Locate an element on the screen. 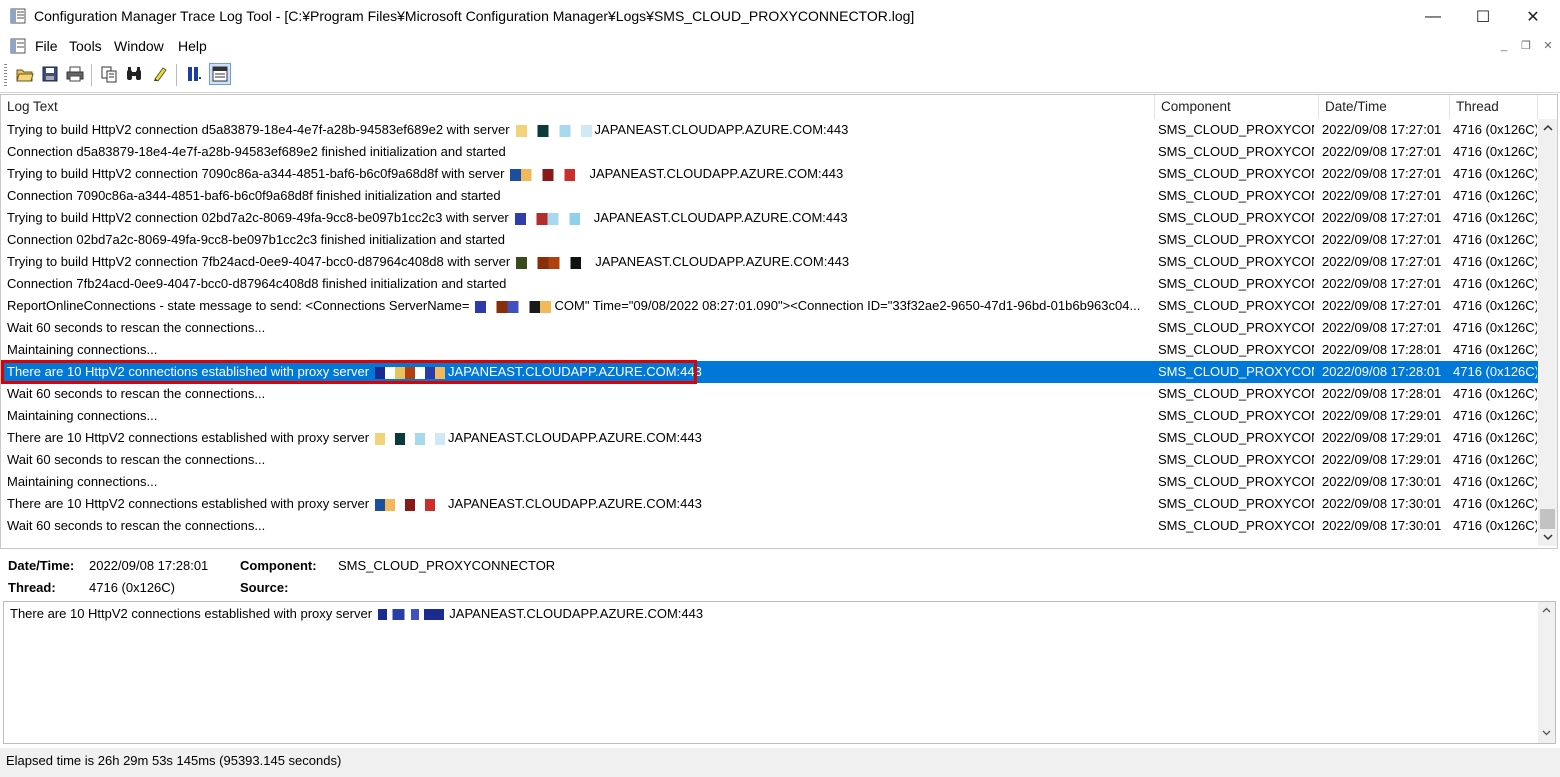  maximize-icon: ☐ is located at coordinates (1483, 17).